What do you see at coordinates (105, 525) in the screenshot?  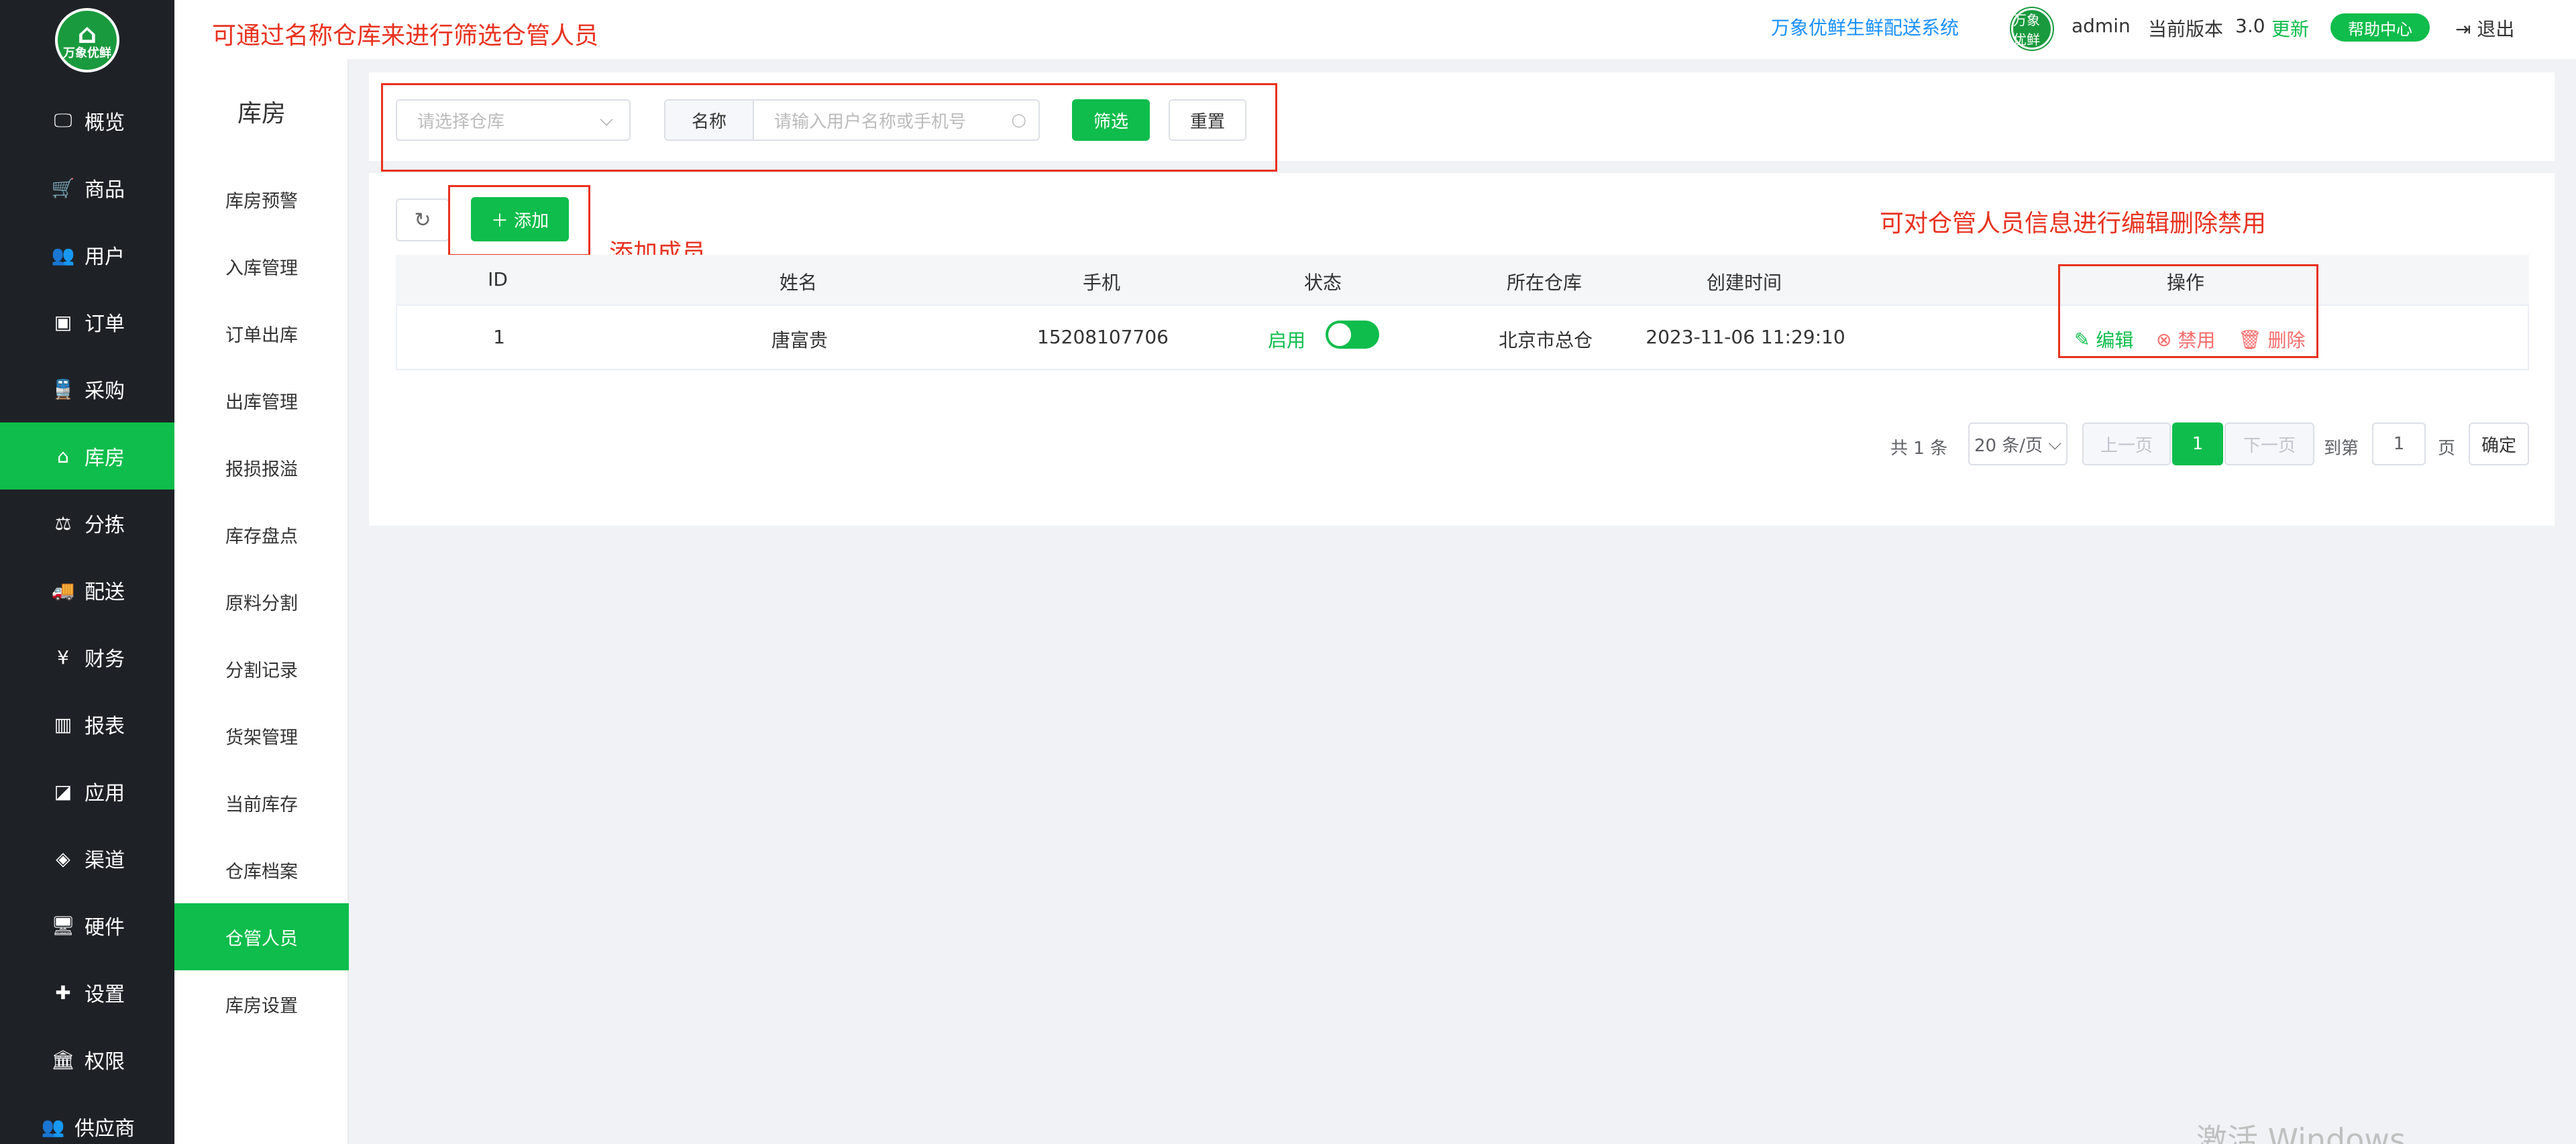 I see `sidebar-item-label: 分拣` at bounding box center [105, 525].